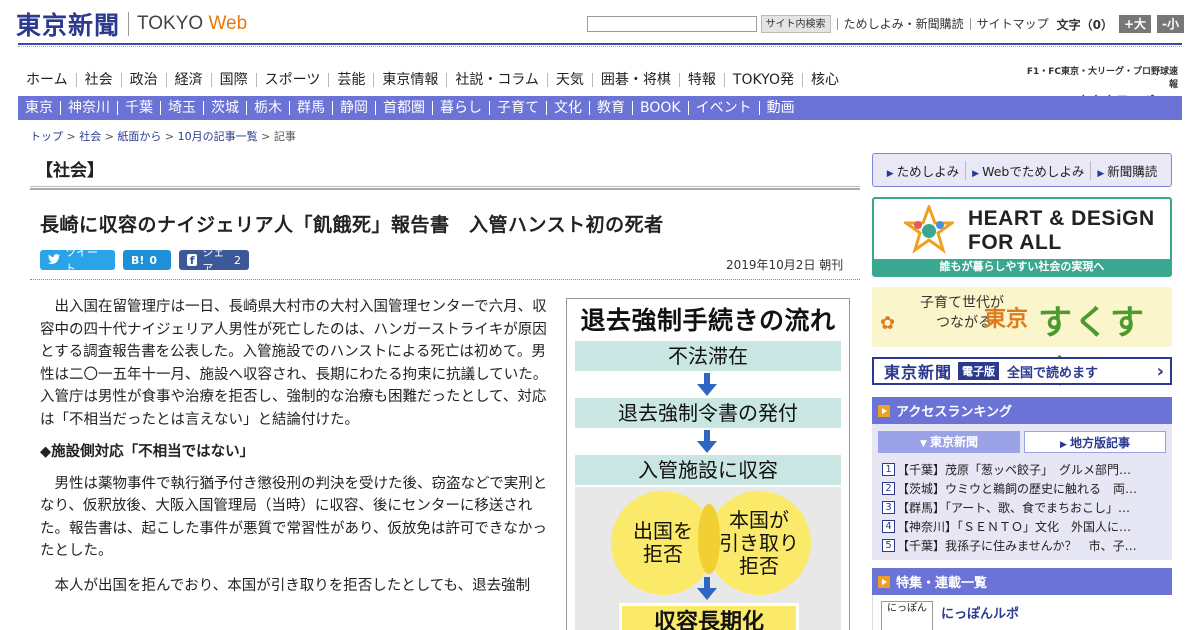  Describe the element at coordinates (954, 412) in the screenshot. I see `ranking-title: アクセスランキング` at that location.